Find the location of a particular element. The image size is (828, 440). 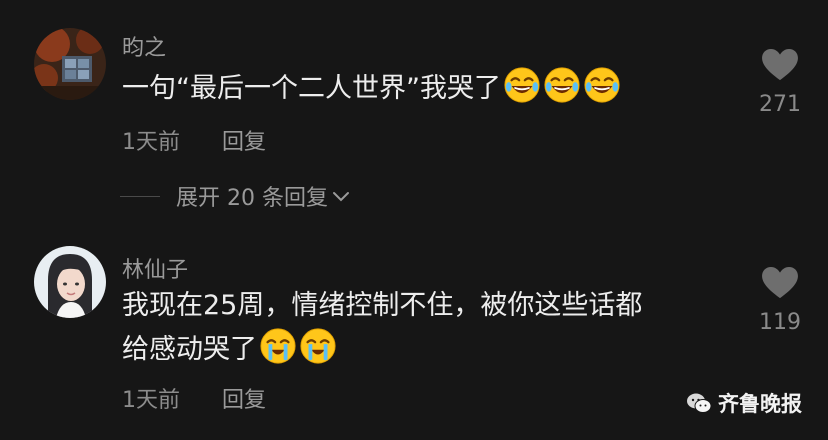

comment-text-line: 我现在25周，情绪控制不住，被你这些话都 is located at coordinates (382, 305).